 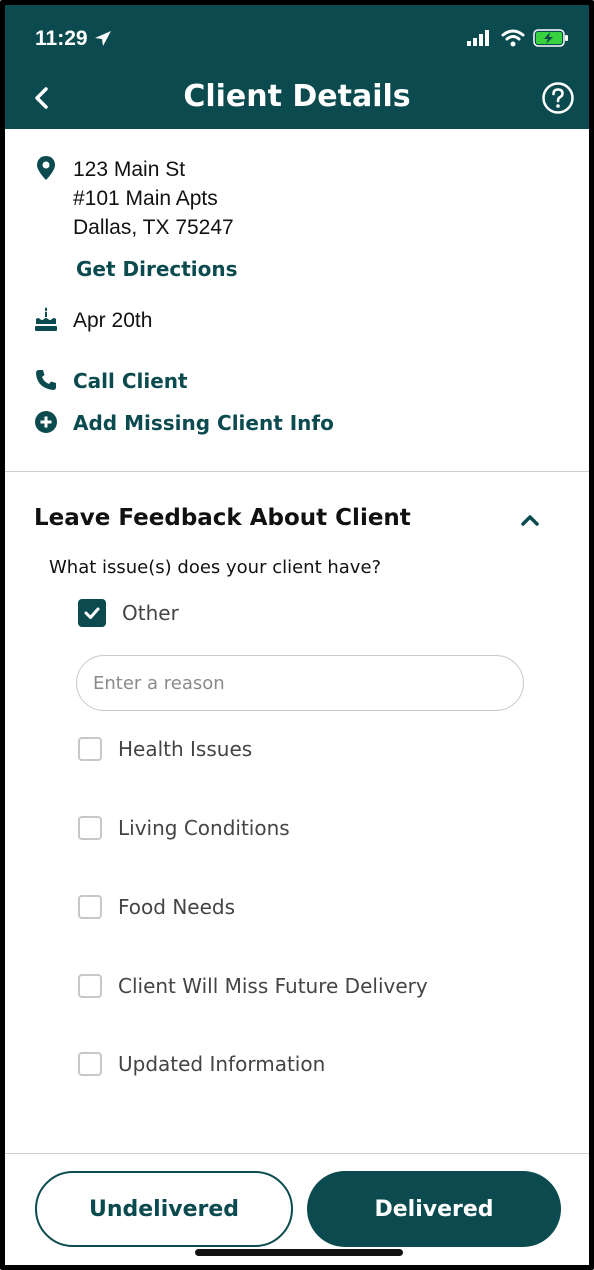 I want to click on location-arrow-icon, so click(x=102, y=38).